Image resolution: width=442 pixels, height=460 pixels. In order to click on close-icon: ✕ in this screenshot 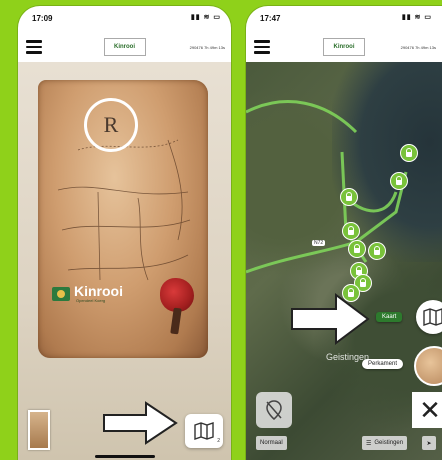, I will do `click(430, 409)`.